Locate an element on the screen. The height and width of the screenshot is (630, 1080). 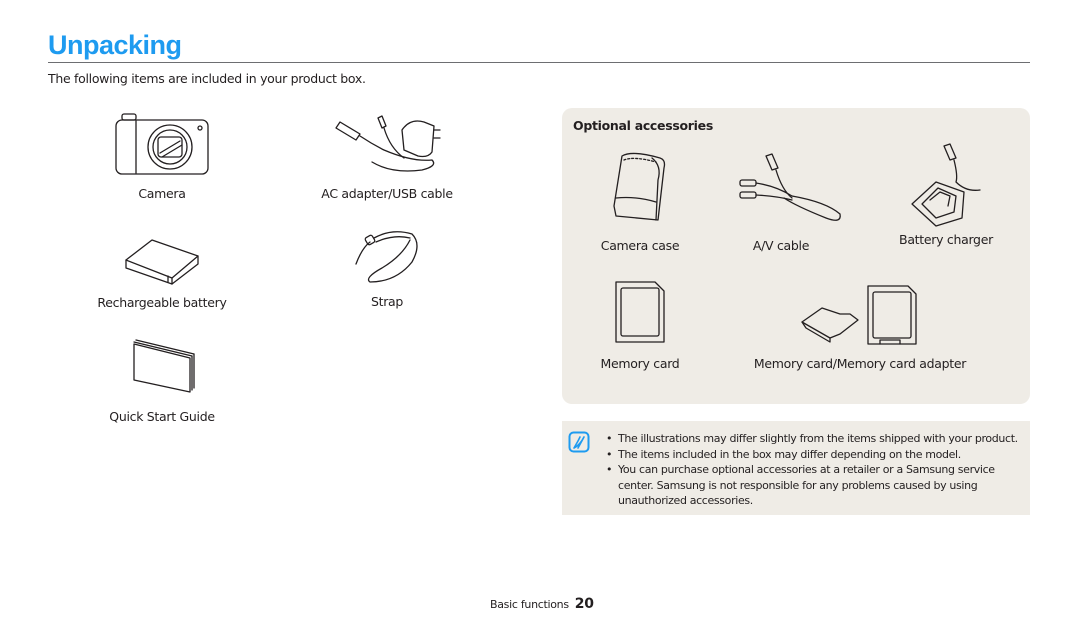
optional-accessories-heading: Optional accessories is located at coordinates (643, 125).